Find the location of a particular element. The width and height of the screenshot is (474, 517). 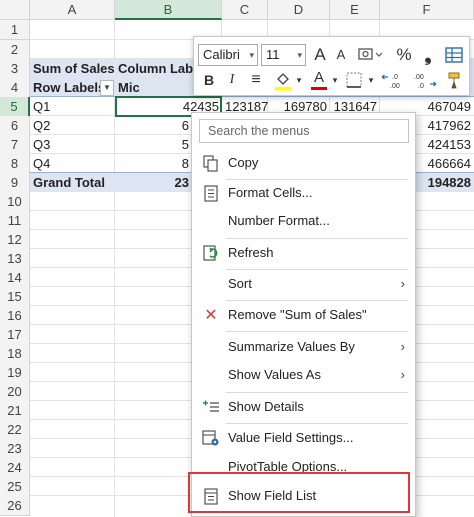

chevron-right-icon: › is located at coordinates (402, 374).